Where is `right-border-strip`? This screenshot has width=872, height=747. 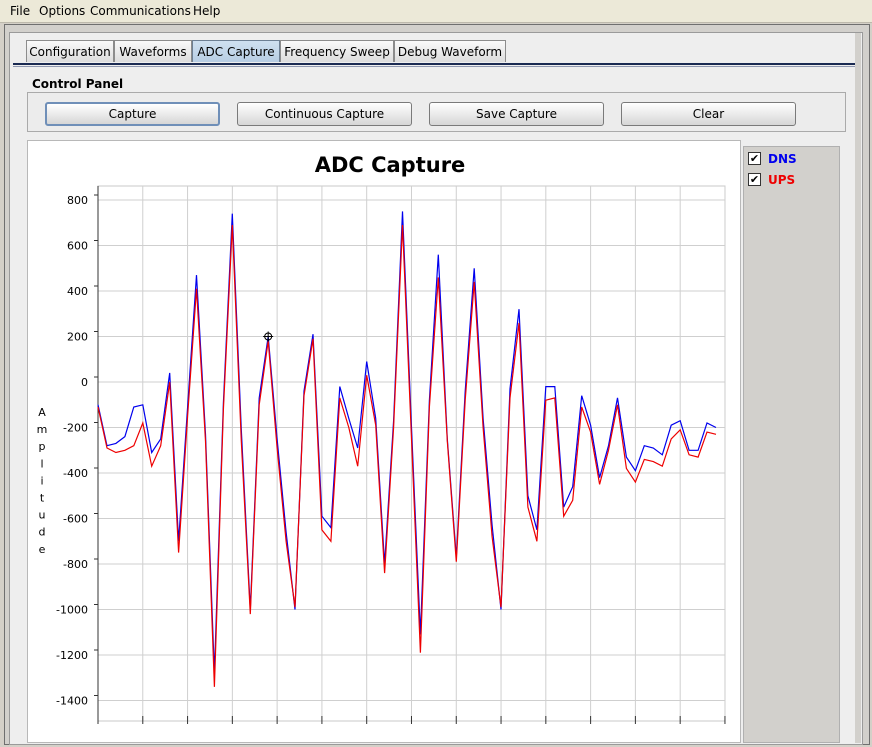 right-border-strip is located at coordinates (858, 388).